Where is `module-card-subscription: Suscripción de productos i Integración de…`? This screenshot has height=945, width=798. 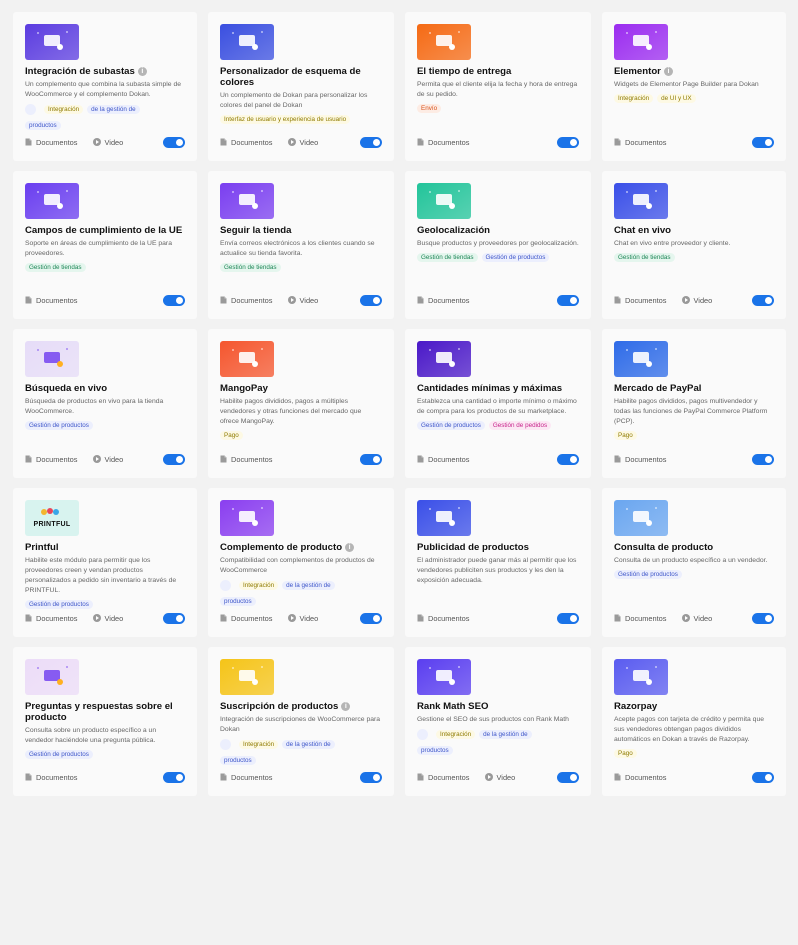 module-card-subscription: Suscripción de productos i Integración de… is located at coordinates (301, 721).